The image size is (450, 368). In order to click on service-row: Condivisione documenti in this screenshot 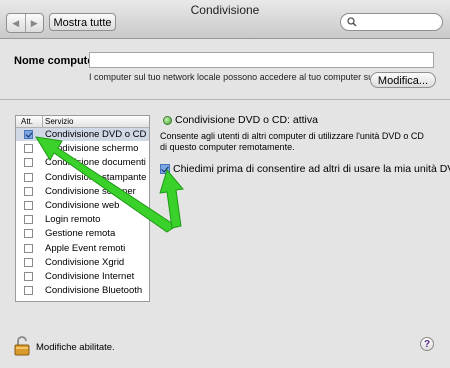, I will do `click(82, 162)`.